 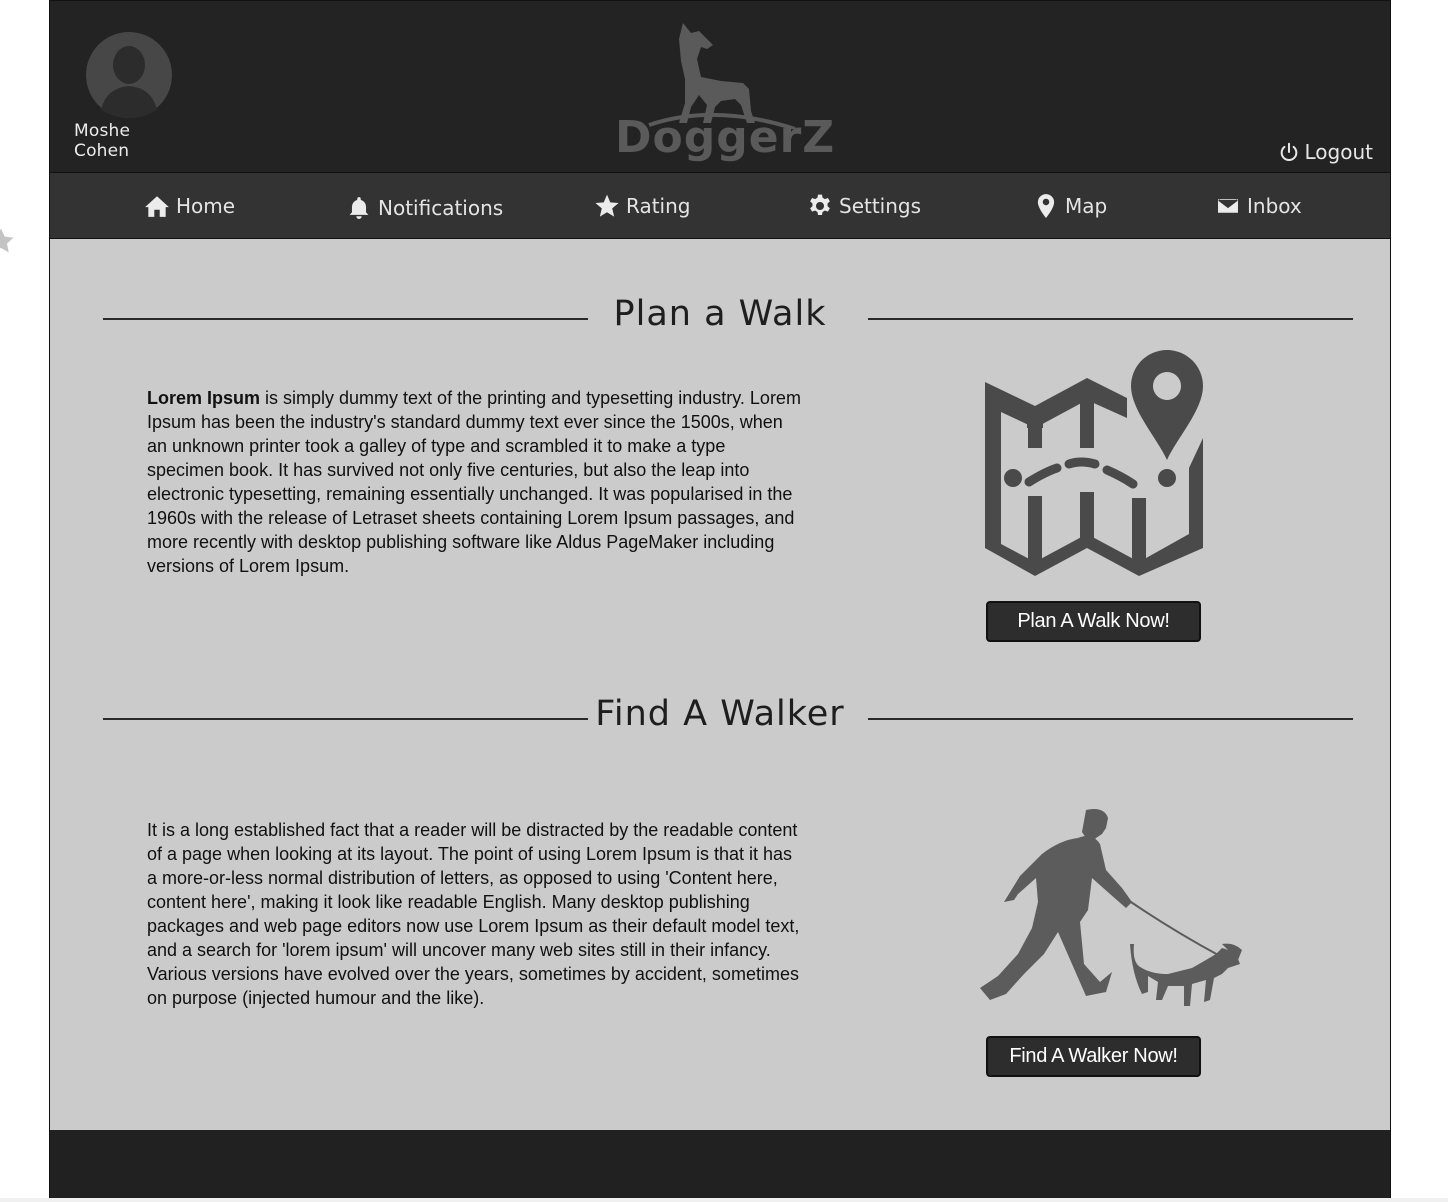 What do you see at coordinates (206, 206) in the screenshot?
I see `nav-label: Home` at bounding box center [206, 206].